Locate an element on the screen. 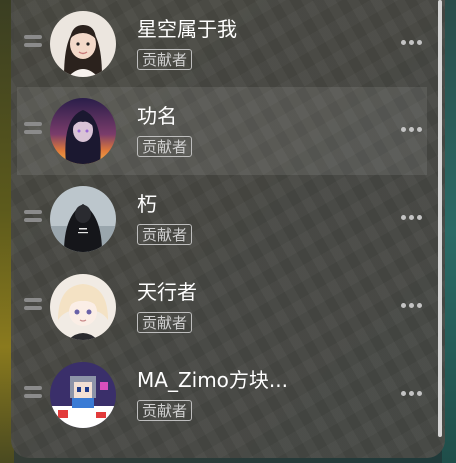 This screenshot has width=456, height=463. member-name: 朽 is located at coordinates (147, 204).